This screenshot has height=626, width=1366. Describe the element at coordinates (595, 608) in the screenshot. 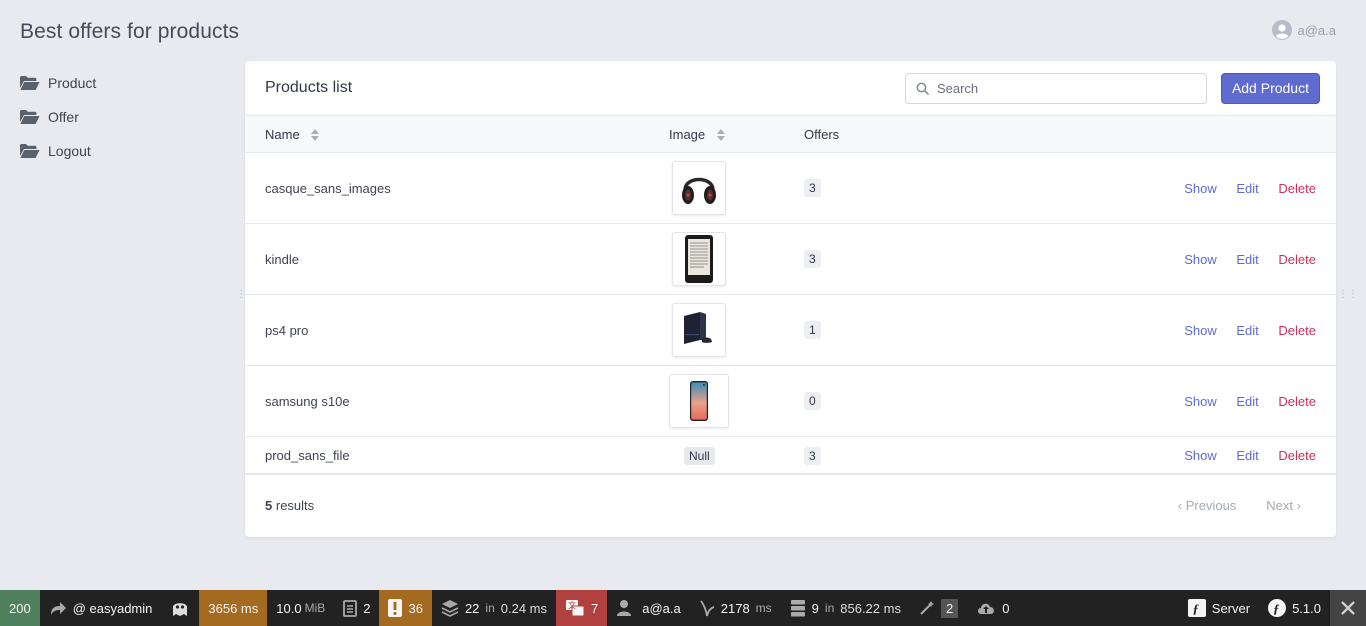

I see `translations-count: 7` at that location.